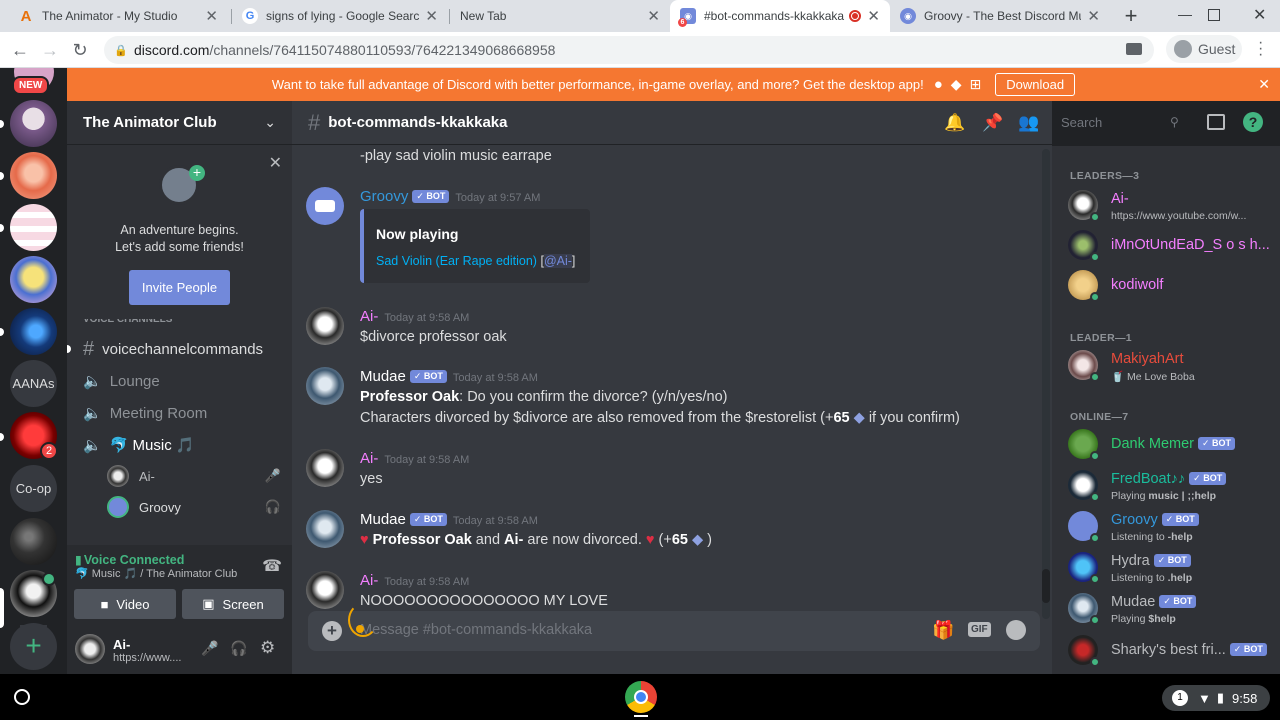  I want to click on server-icon-coop: Co-op, so click(33, 488).